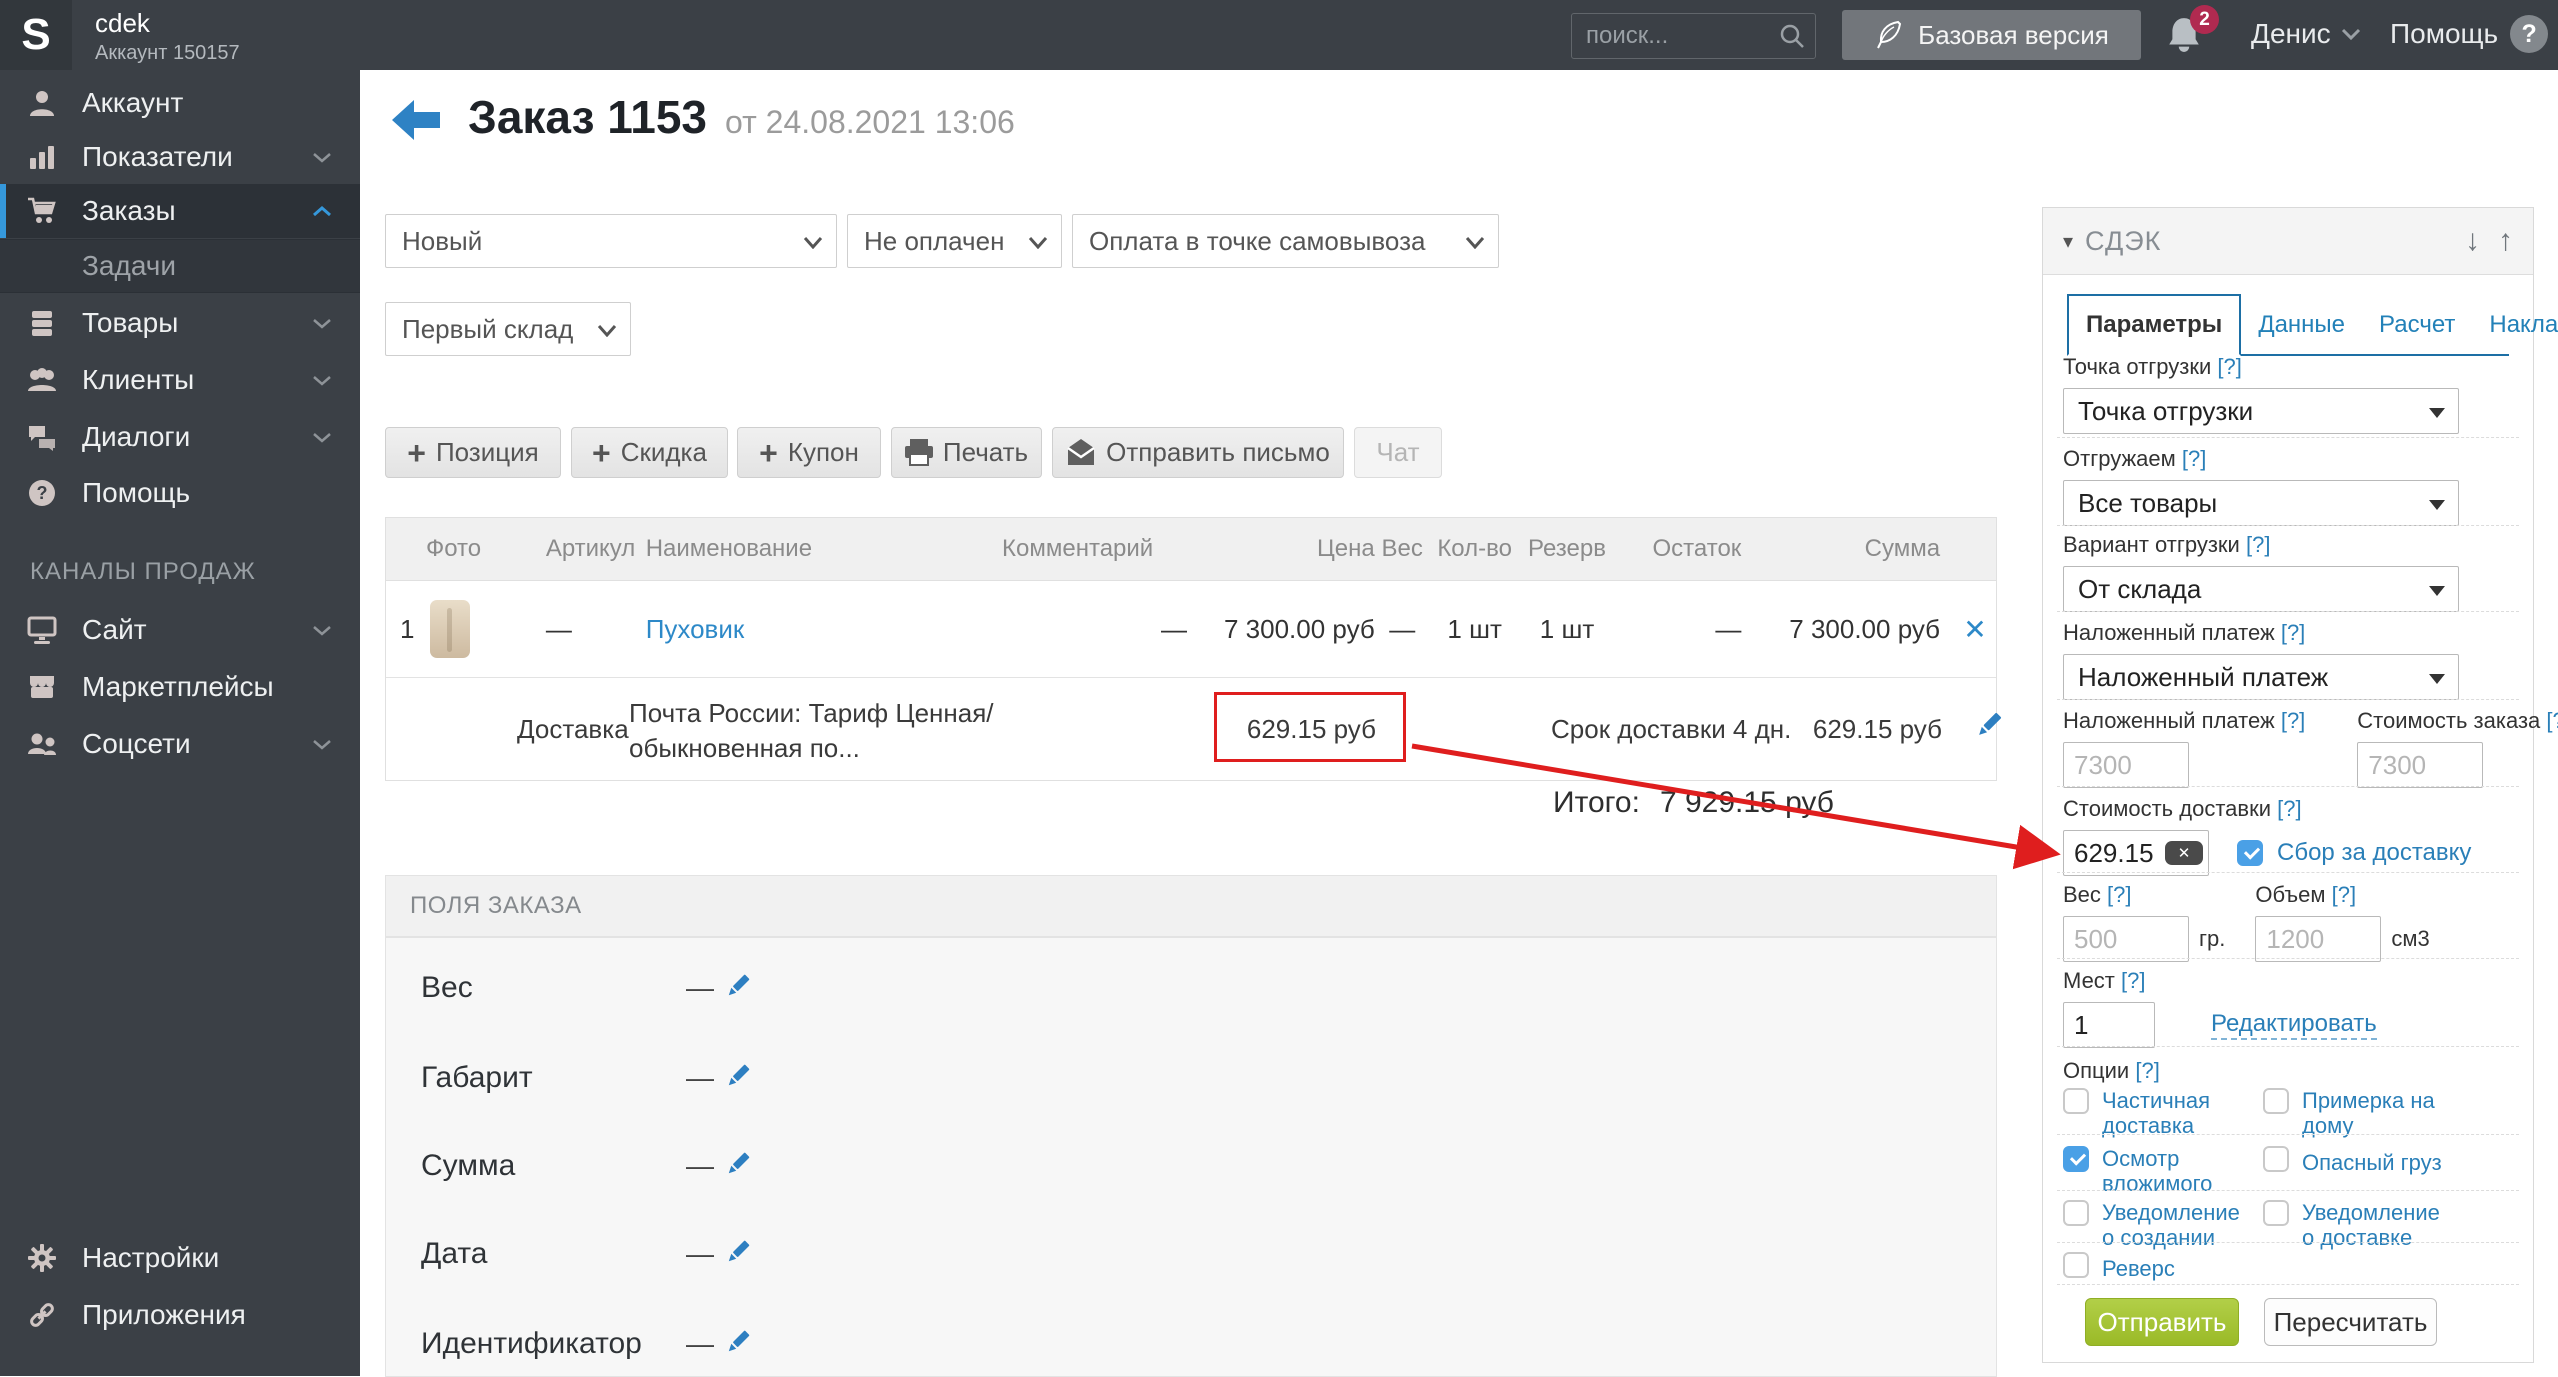 The image size is (2558, 1377). What do you see at coordinates (2472, 241) in the screenshot?
I see `move-down-icon: ↓` at bounding box center [2472, 241].